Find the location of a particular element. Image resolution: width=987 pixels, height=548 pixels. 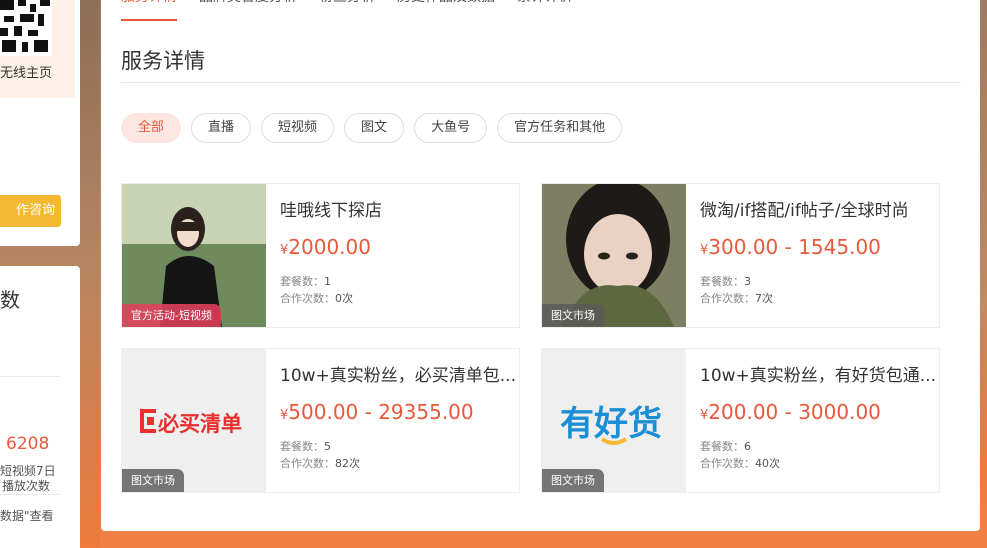

card-packages: 套餐数：3 is located at coordinates (725, 281).